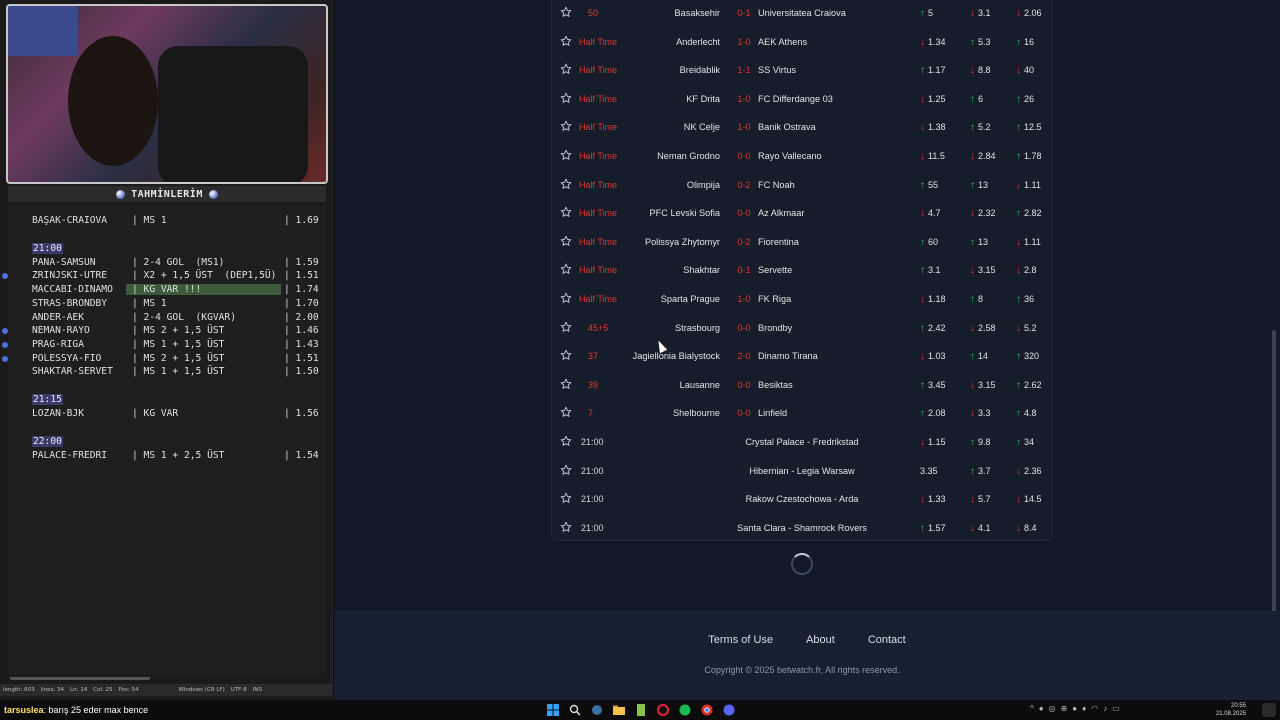 Image resolution: width=1280 pixels, height=720 pixels. I want to click on notification-icon, so click(1269, 710).